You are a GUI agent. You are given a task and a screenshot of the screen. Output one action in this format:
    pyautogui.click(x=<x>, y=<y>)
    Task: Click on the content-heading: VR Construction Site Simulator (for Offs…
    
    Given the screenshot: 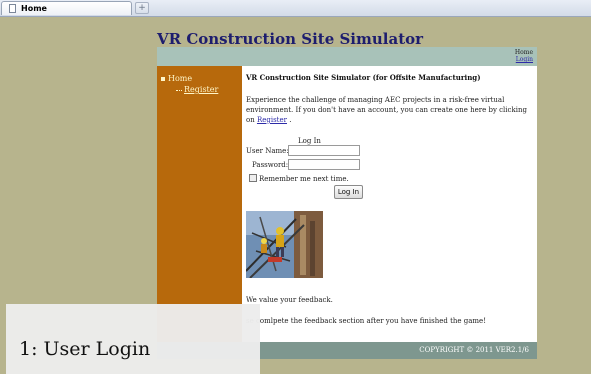 What is the action you would take?
    pyautogui.click(x=363, y=77)
    